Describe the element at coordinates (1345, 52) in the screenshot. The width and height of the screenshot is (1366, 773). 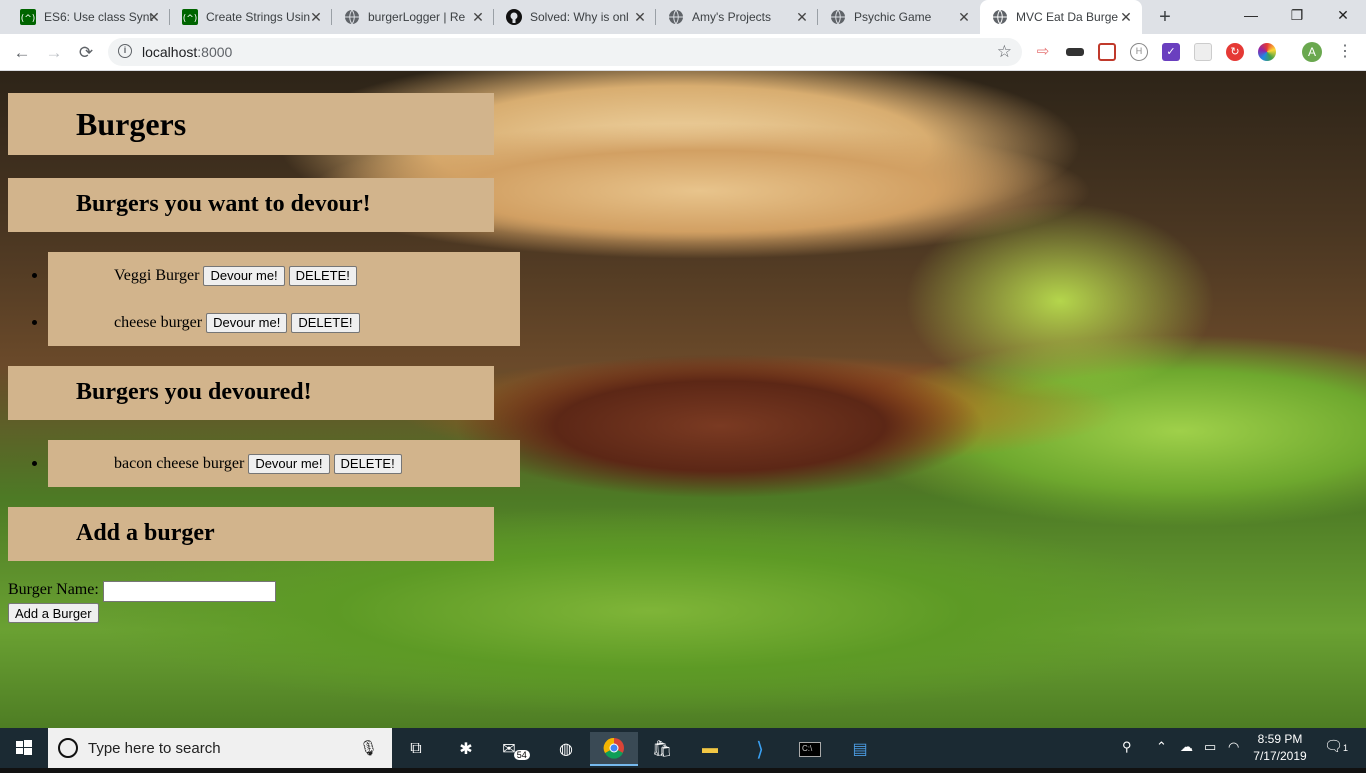
I see `menu-kebab-icon: ⋮` at that location.